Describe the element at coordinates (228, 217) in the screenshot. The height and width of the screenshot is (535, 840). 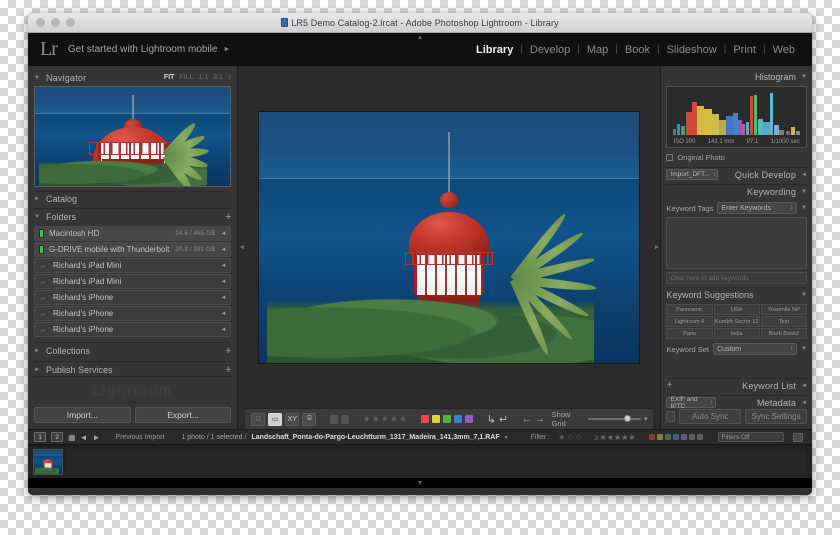
I see `add-folder-icon: +` at that location.